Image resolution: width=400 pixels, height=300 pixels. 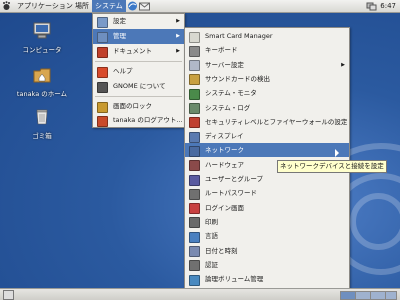 I want to click on menu-item-log: システム・ログ, so click(x=267, y=108).